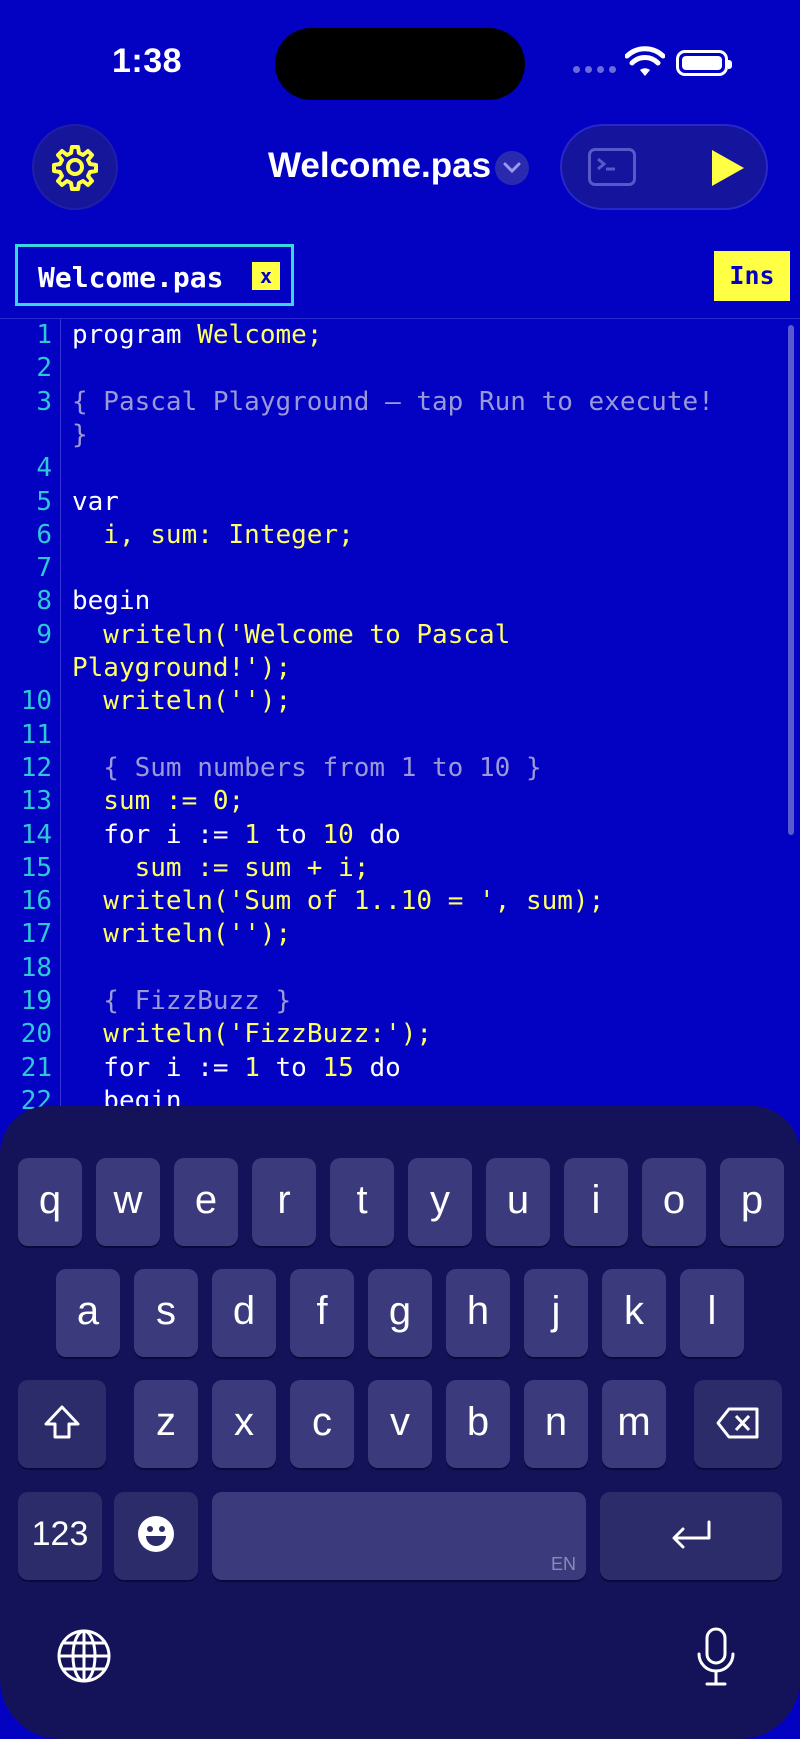  I want to click on code-text: writeln('Sum of 1..10 = ', sum);, so click(338, 901).